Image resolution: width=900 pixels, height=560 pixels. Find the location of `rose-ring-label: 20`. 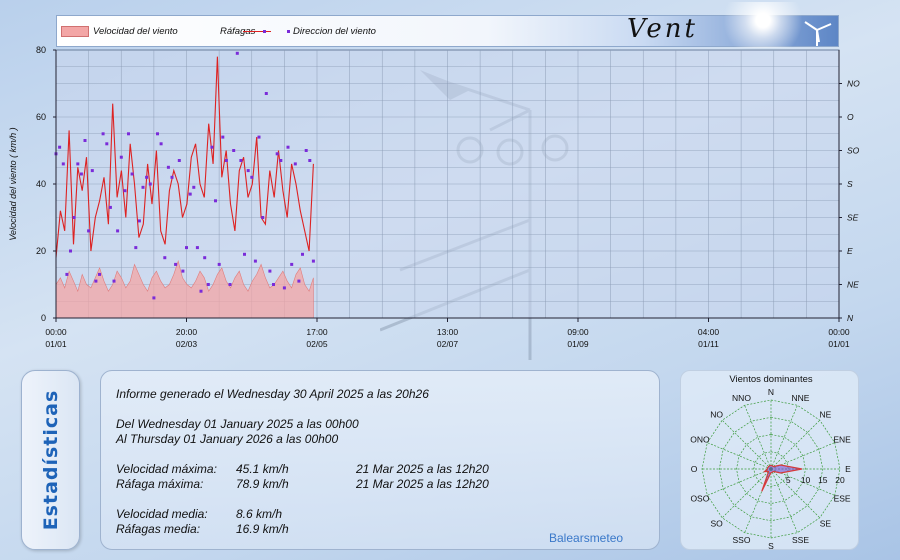

rose-ring-label: 20 is located at coordinates (840, 480).